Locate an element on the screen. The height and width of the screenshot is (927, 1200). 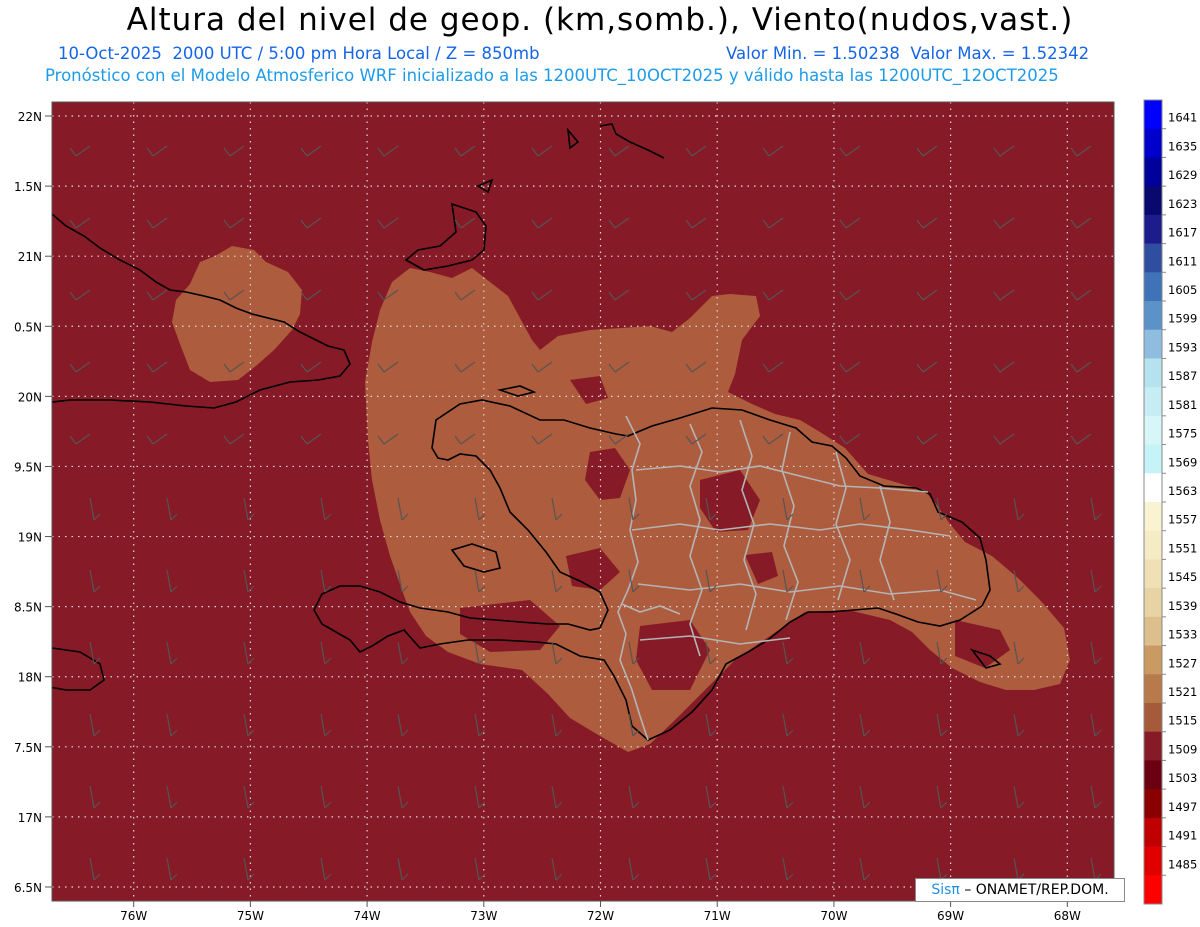
lon-tick-label: 68W is located at coordinates (1067, 916).